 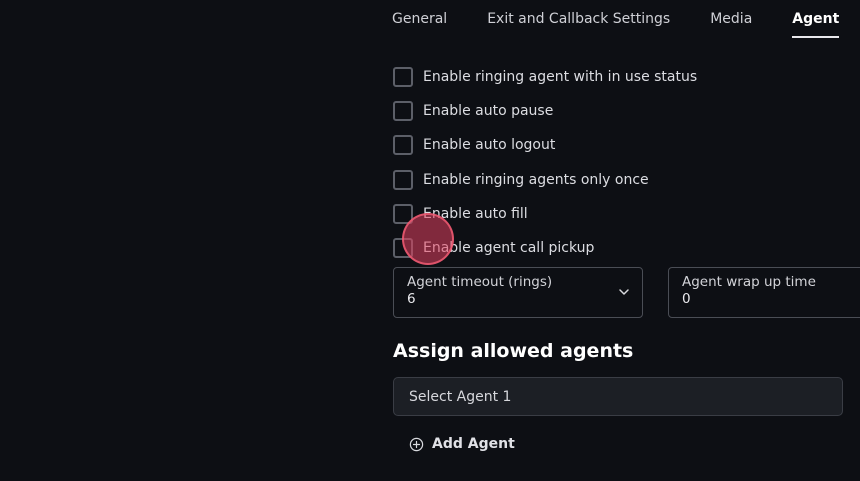 I want to click on assign-agents-heading: Assign allowed agents, so click(x=513, y=351).